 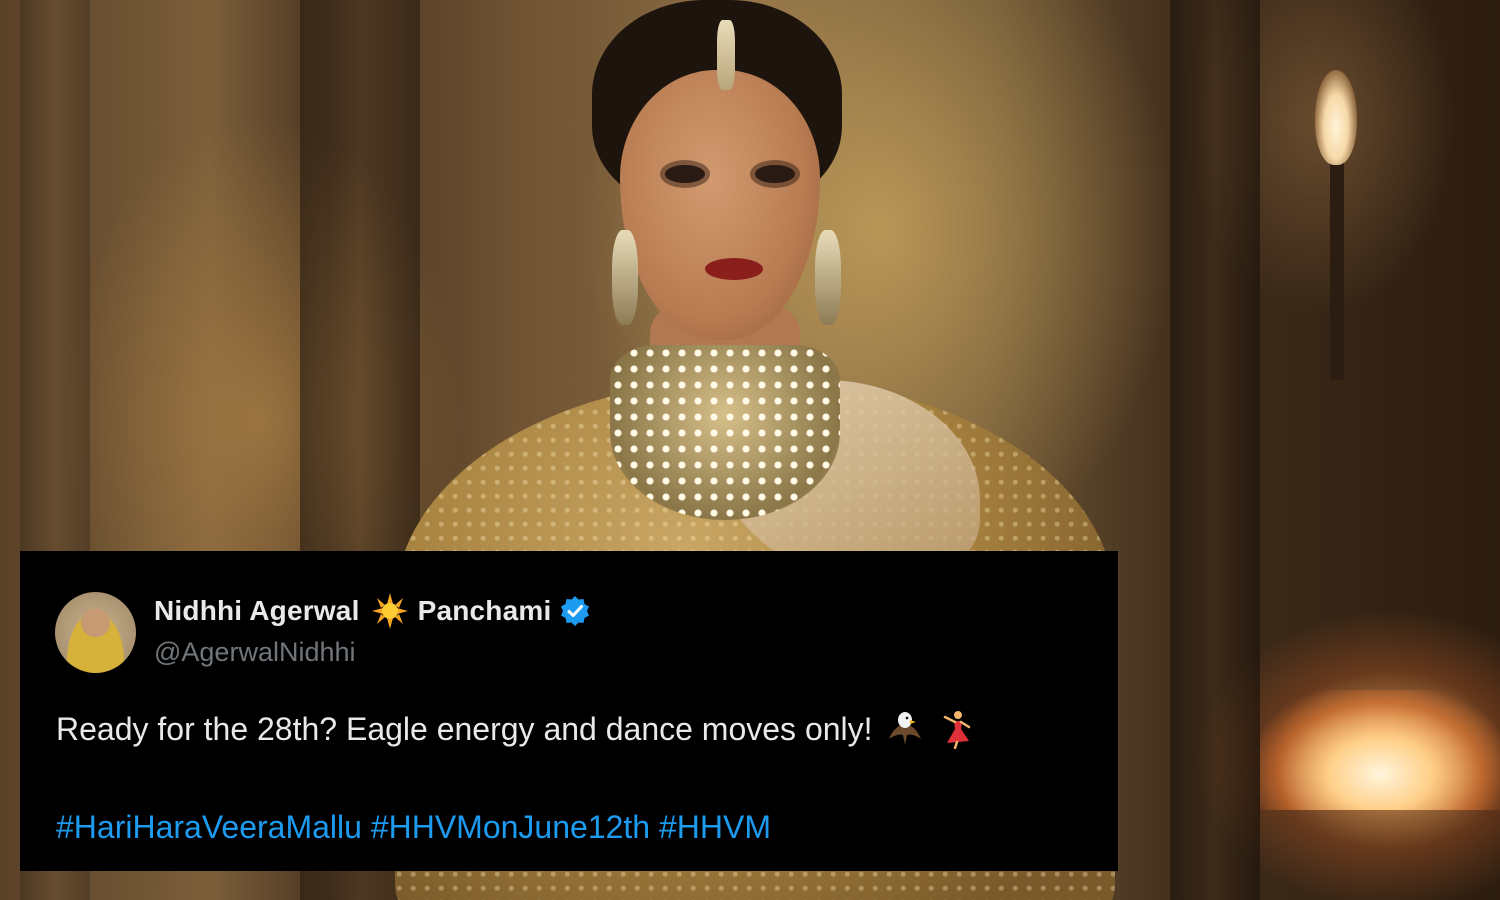 I want to click on torch-stand, so click(x=1337, y=265).